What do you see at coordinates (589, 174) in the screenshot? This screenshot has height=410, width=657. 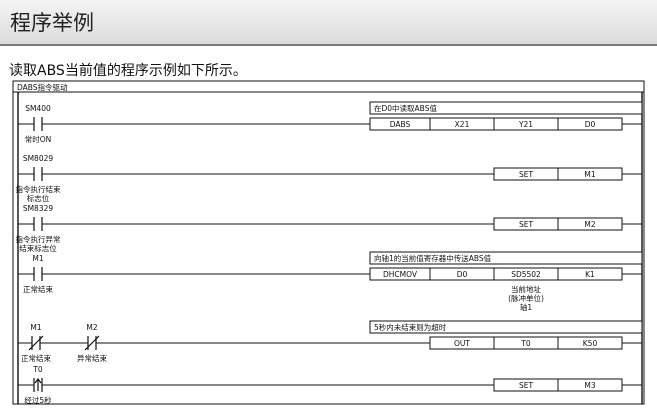 I see `instruction-text: M1` at bounding box center [589, 174].